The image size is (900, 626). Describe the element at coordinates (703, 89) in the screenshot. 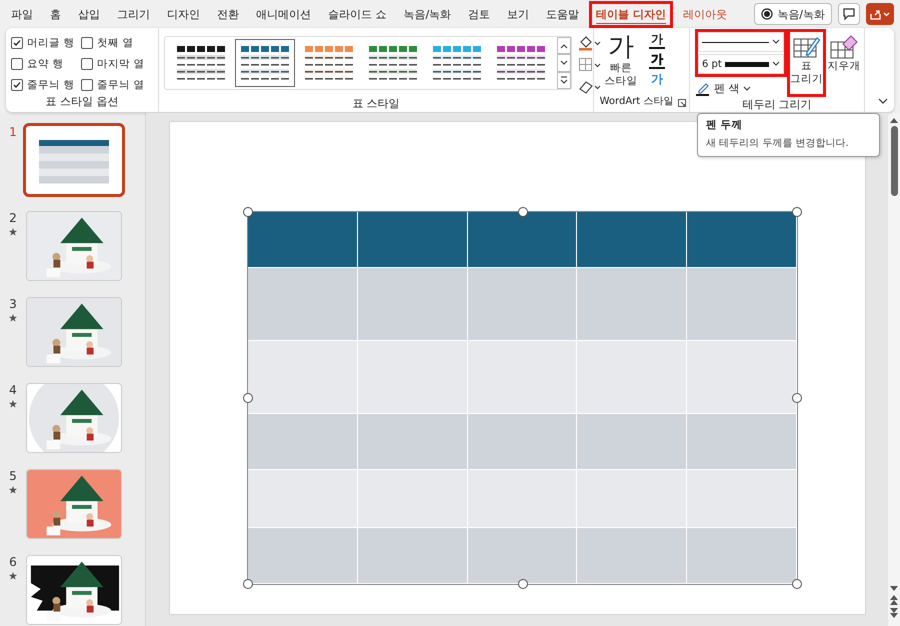

I see `pen-icon` at that location.